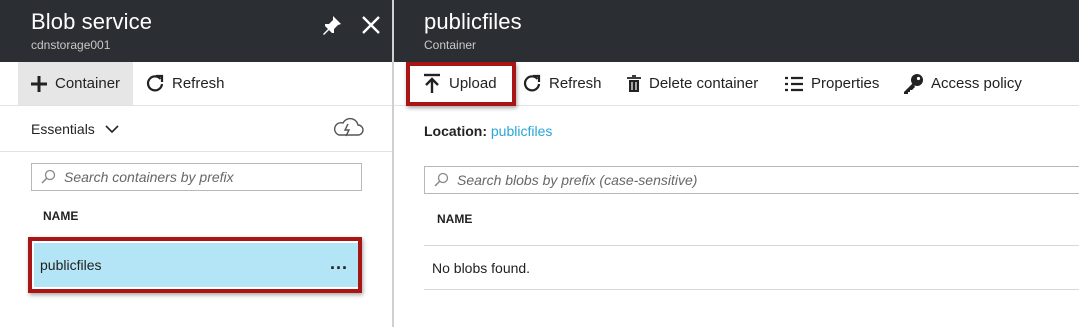  Describe the element at coordinates (634, 83) in the screenshot. I see `trash-icon` at that location.